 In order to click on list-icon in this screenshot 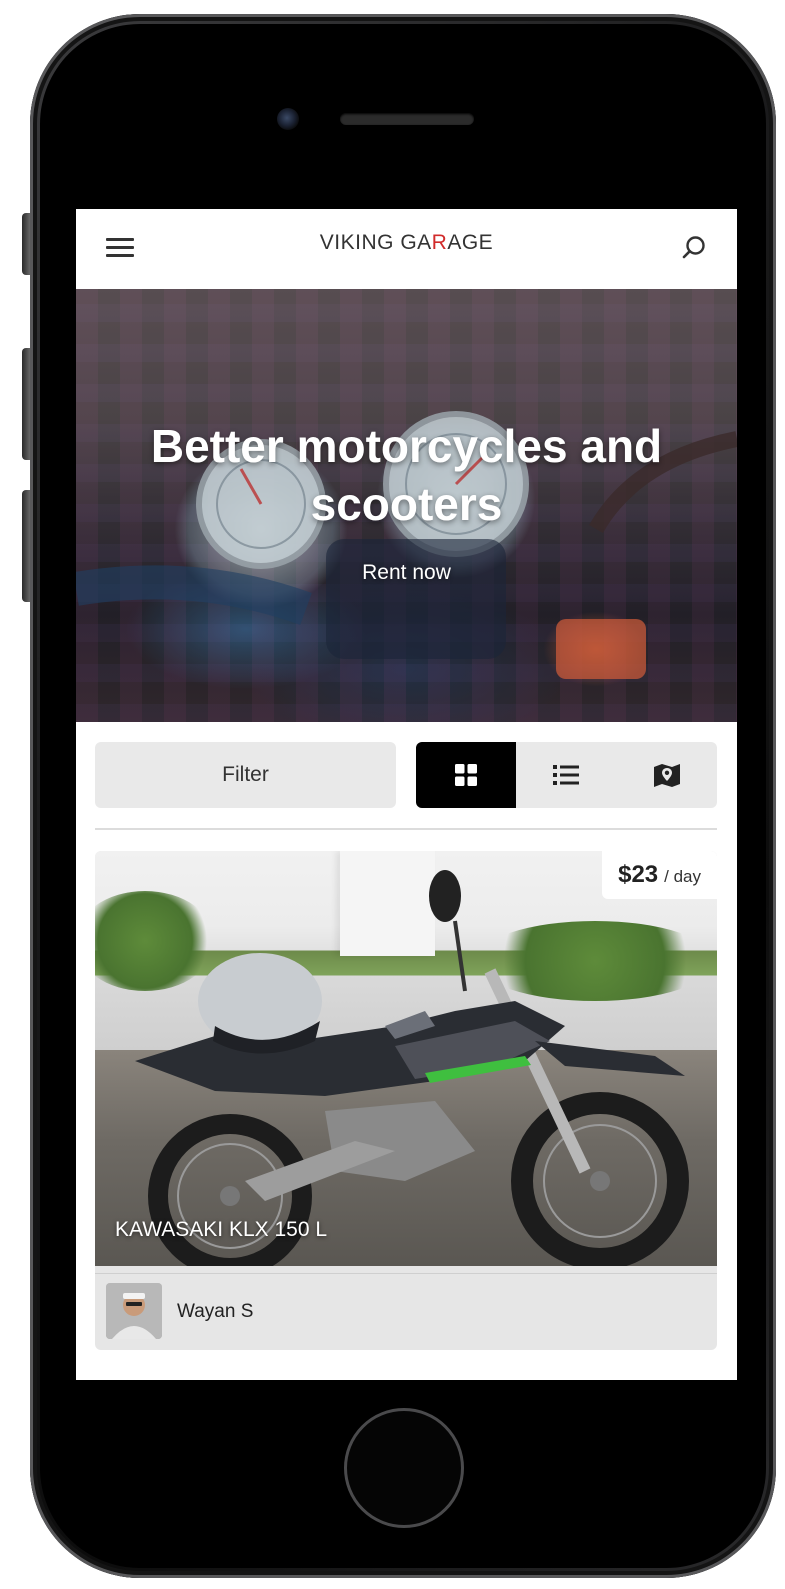, I will do `click(566, 775)`.